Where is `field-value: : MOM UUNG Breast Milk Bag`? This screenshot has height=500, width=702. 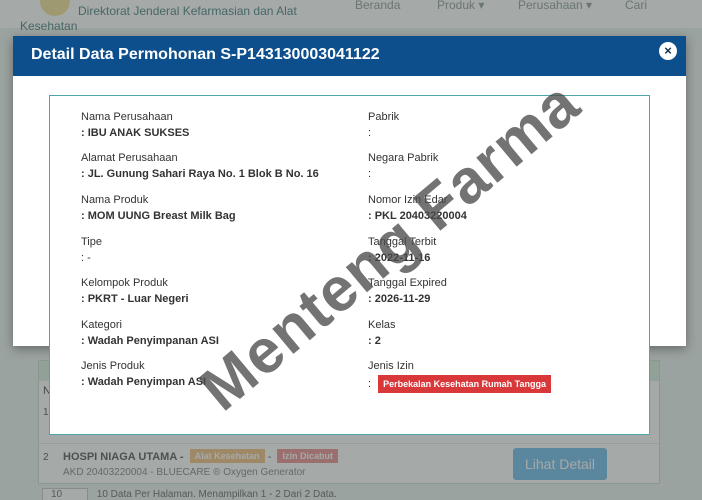 field-value: : MOM UUNG Breast Milk Bag is located at coordinates (158, 216).